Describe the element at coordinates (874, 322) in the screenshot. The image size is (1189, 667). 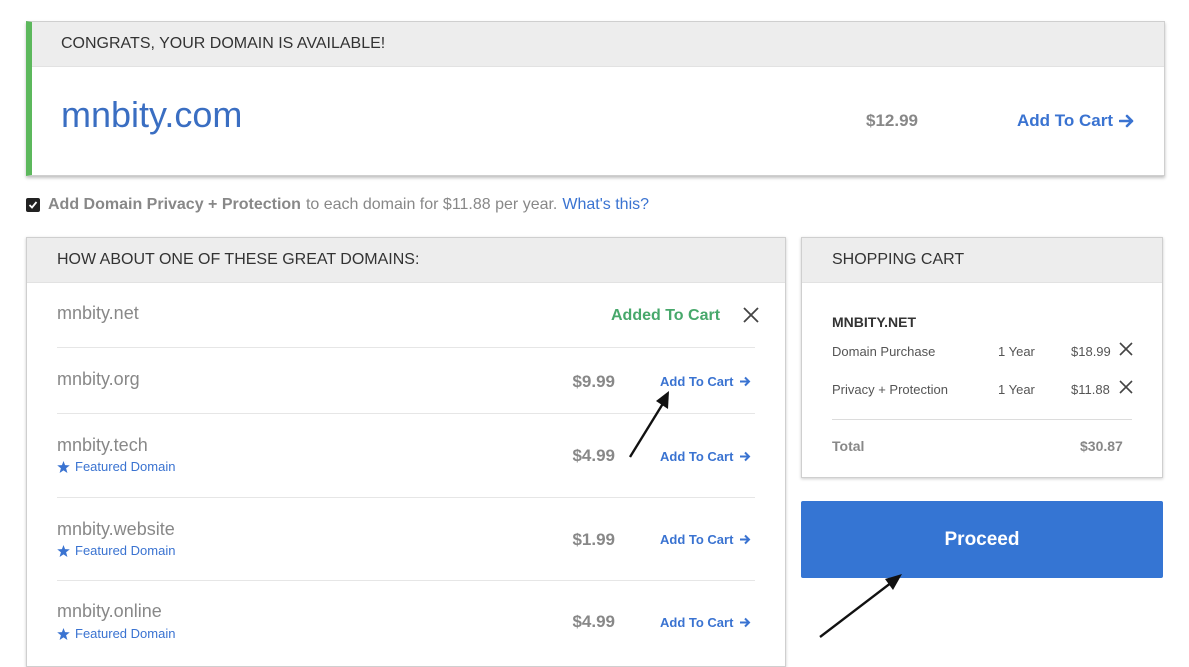
I see `cart-item-title: MNBITY.NET` at that location.